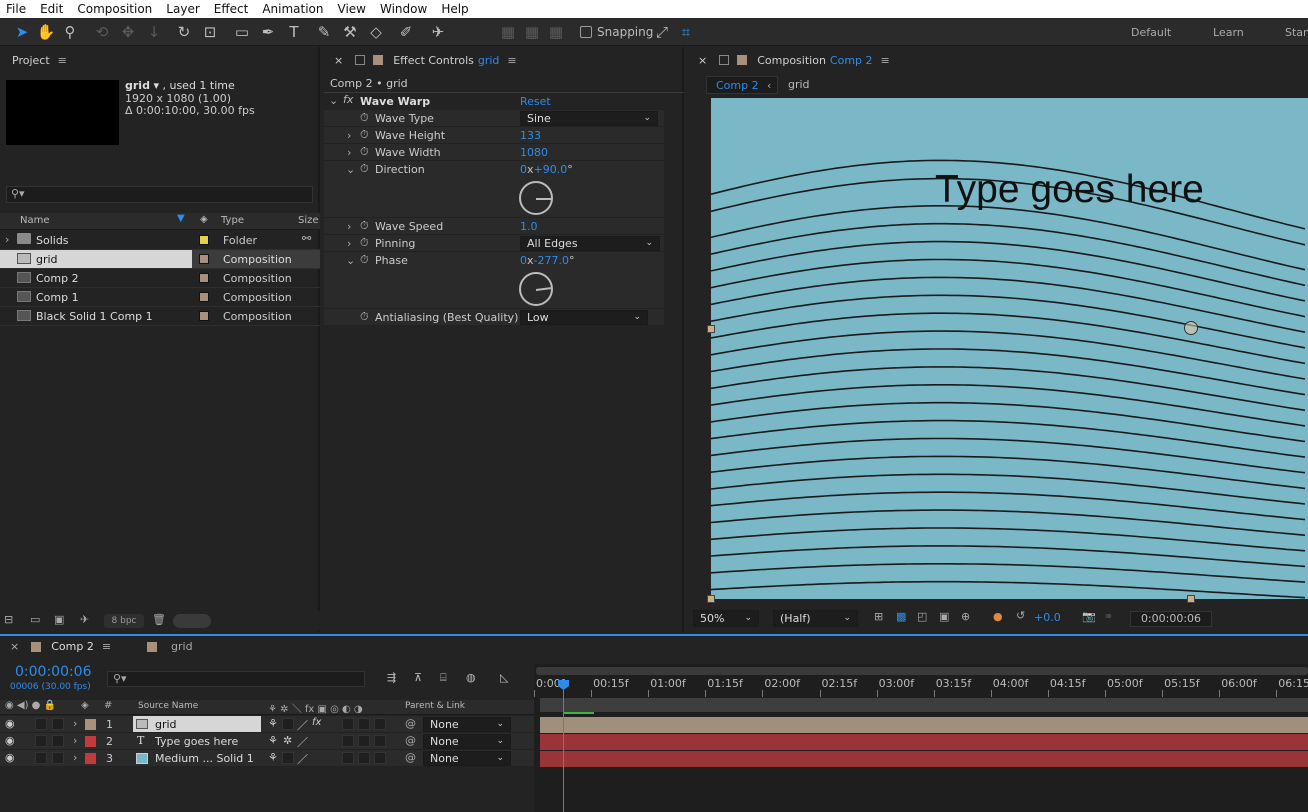 This screenshot has height=812, width=1308. Describe the element at coordinates (529, 226) in the screenshot. I see `param-value: 1.0` at that location.